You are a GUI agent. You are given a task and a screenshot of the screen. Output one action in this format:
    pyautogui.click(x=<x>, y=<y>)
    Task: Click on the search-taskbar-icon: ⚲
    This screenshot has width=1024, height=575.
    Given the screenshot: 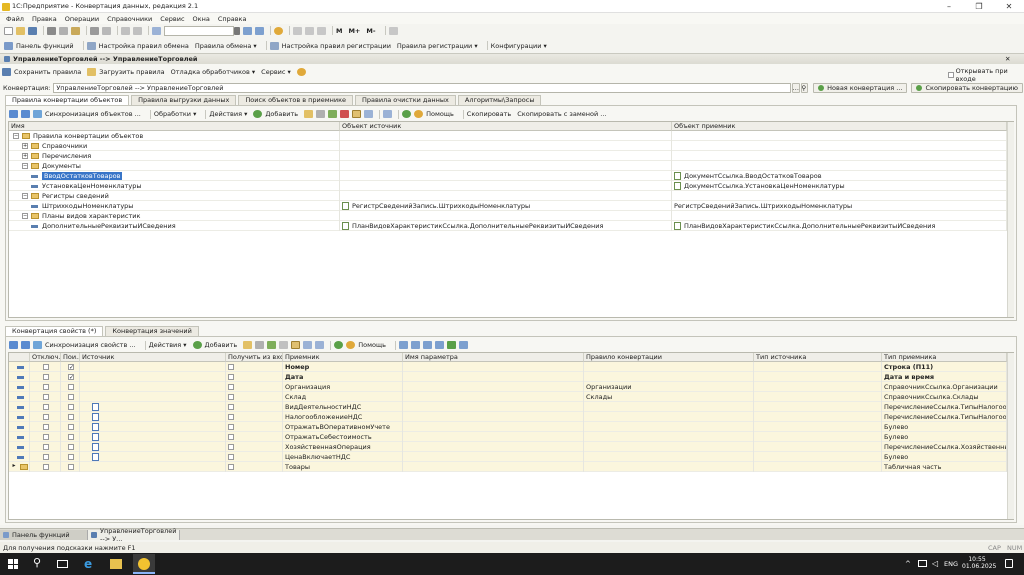 What is the action you would take?
    pyautogui.click(x=37, y=562)
    